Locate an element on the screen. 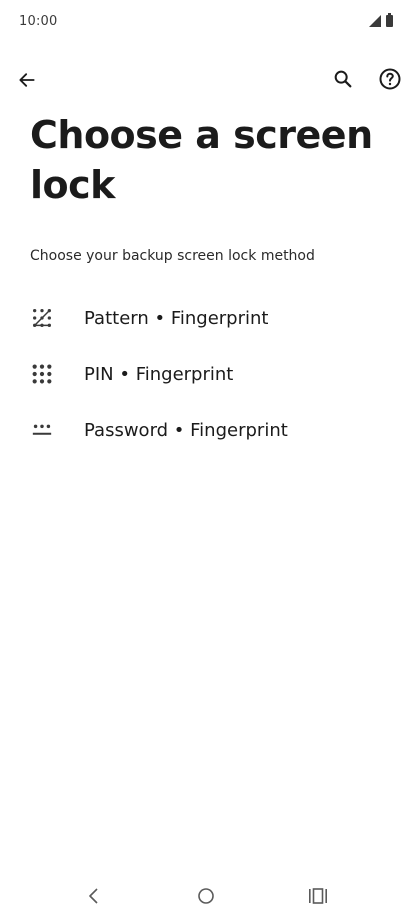 The width and height of the screenshot is (413, 920). nav-recents-button is located at coordinates (318, 896).